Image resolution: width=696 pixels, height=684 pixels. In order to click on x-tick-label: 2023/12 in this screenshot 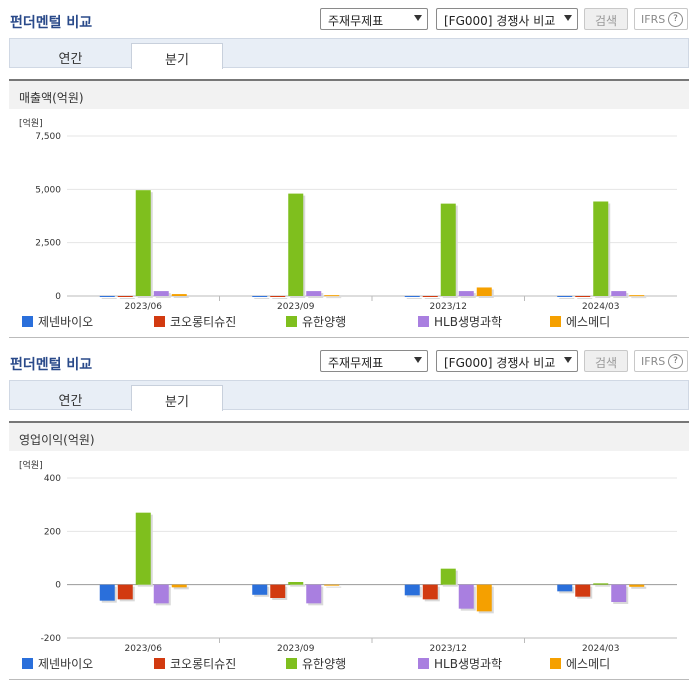, I will do `click(448, 649)`.